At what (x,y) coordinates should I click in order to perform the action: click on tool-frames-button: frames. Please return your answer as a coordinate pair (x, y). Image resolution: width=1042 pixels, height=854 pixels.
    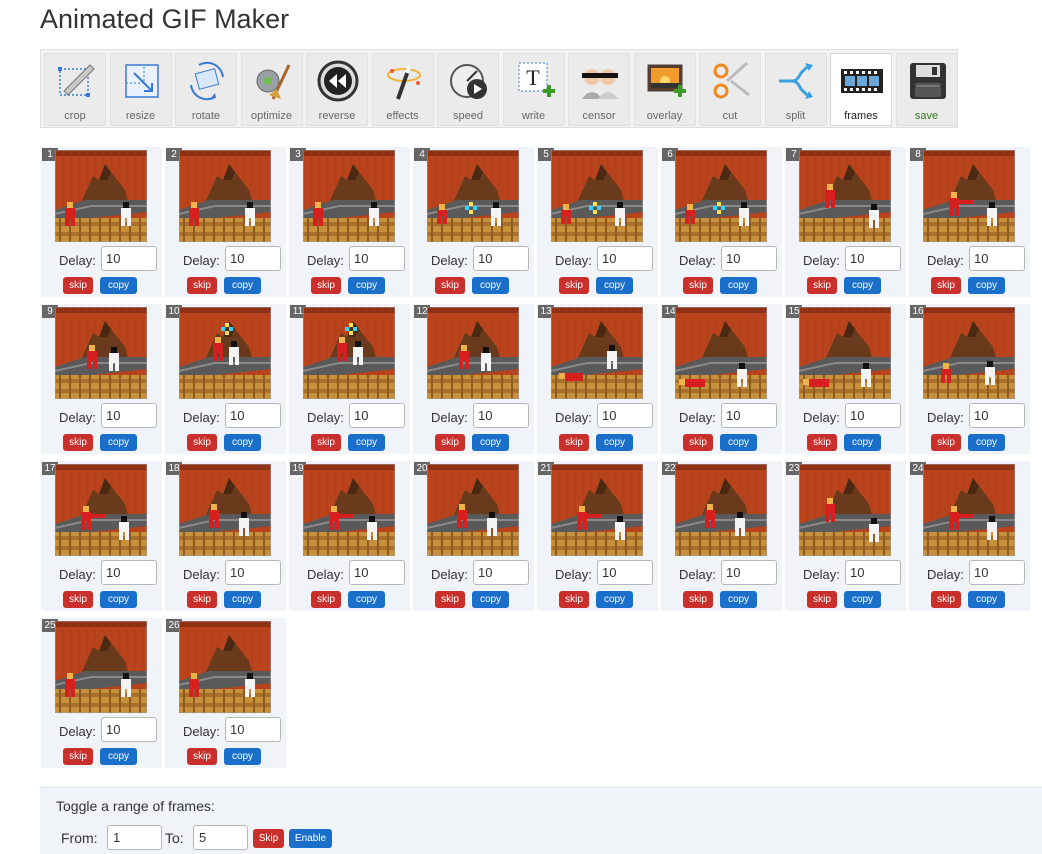
    Looking at the image, I should click on (861, 89).